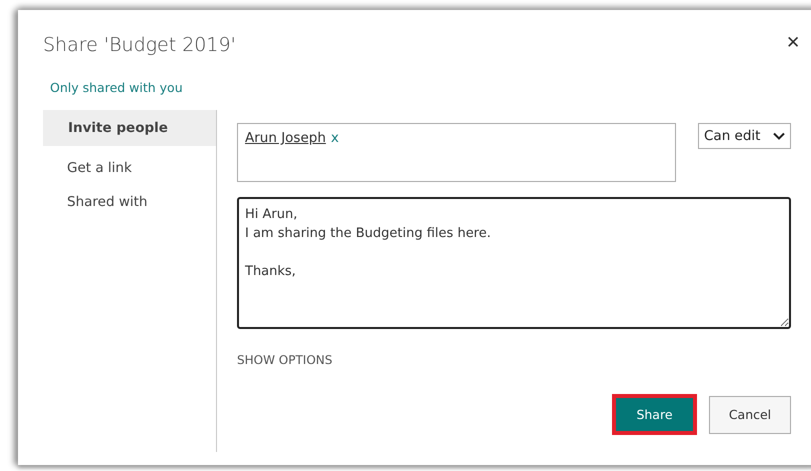 The height and width of the screenshot is (471, 811). I want to click on cancel-button: Cancel, so click(750, 415).